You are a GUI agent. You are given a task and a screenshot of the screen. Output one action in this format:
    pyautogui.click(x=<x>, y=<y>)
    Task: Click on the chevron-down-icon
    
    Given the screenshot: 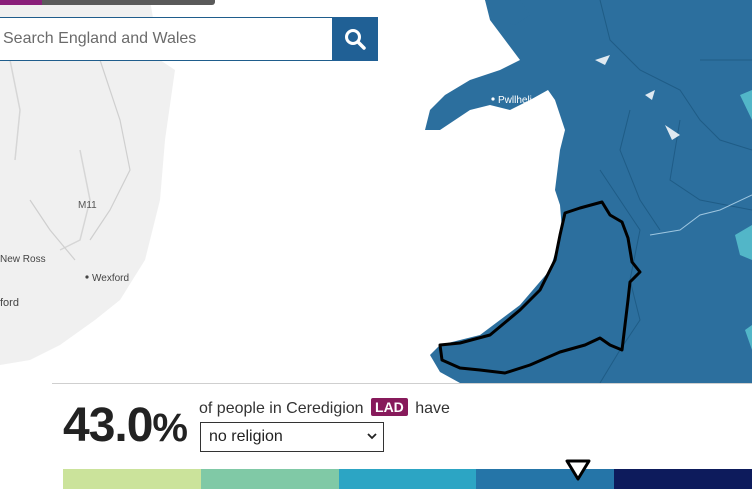 What is the action you would take?
    pyautogui.click(x=372, y=436)
    